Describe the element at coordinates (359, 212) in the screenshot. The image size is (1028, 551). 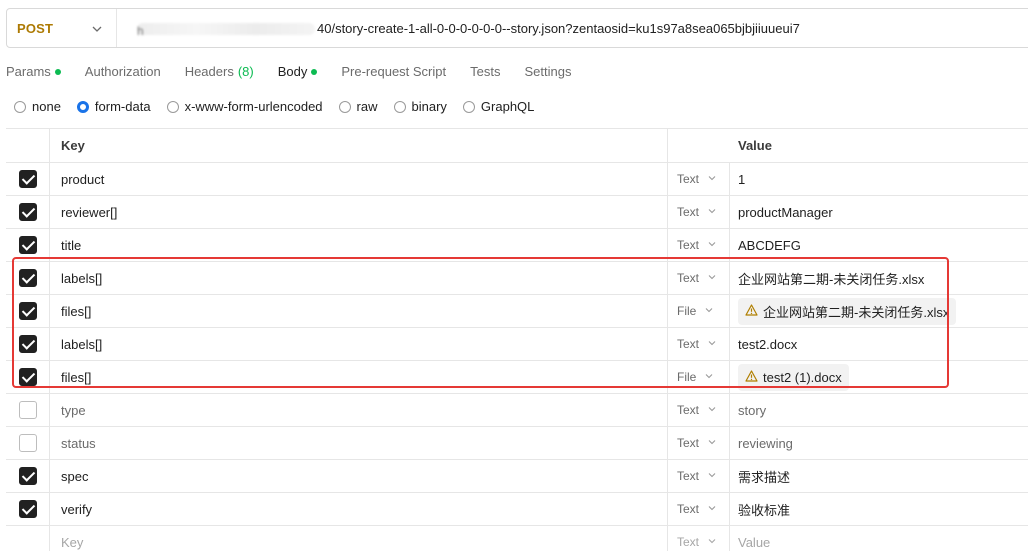
I see `row-key: reviewer[]` at that location.